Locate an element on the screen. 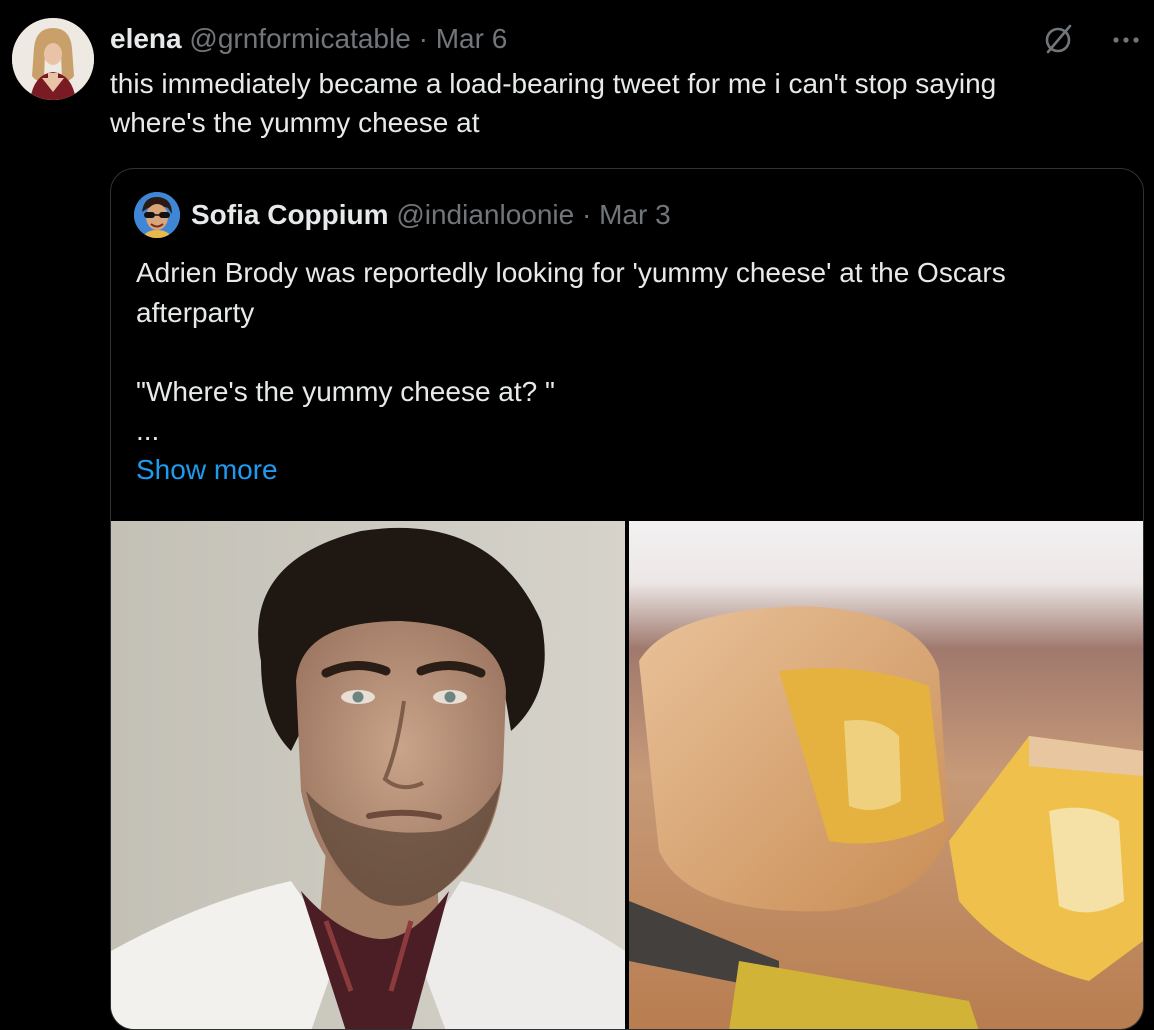 This screenshot has width=1154, height=1030. show-more-link: Show more is located at coordinates (207, 470).